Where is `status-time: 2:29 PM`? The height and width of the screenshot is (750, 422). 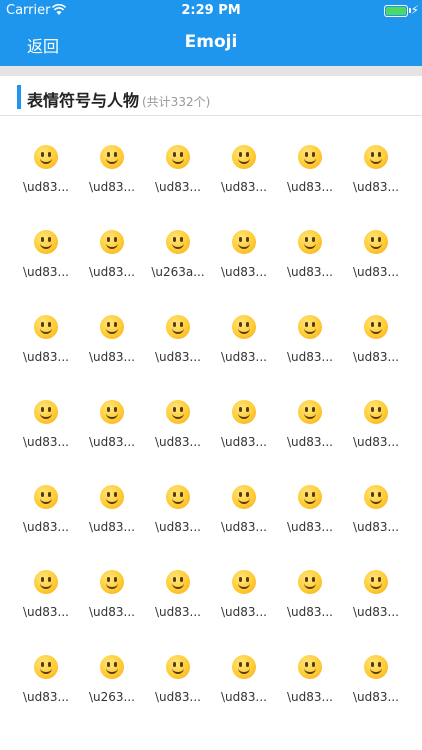 status-time: 2:29 PM is located at coordinates (211, 10).